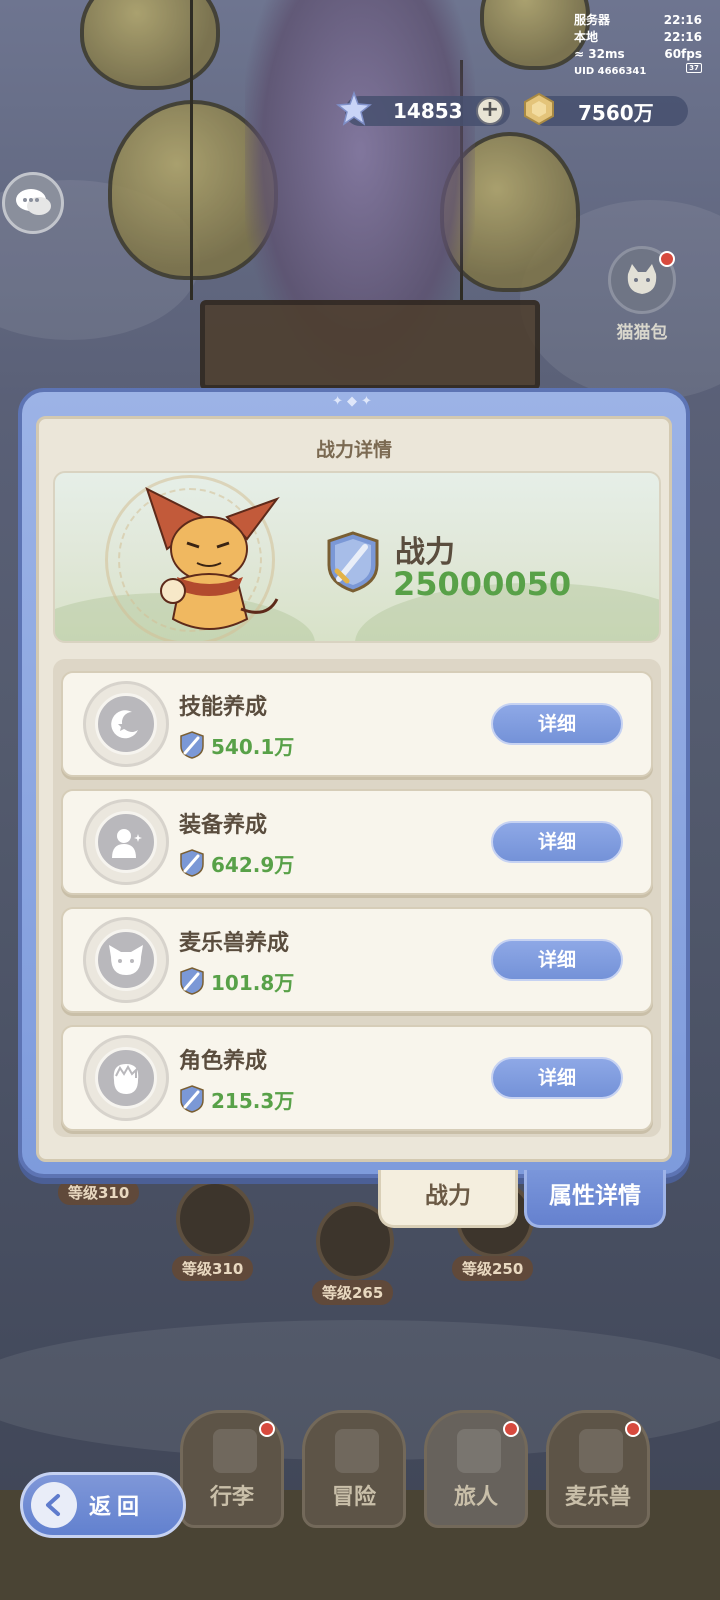 The width and height of the screenshot is (720, 1600). Describe the element at coordinates (357, 842) in the screenshot. I see `list-item: 装备养成 642.9万 详细` at that location.